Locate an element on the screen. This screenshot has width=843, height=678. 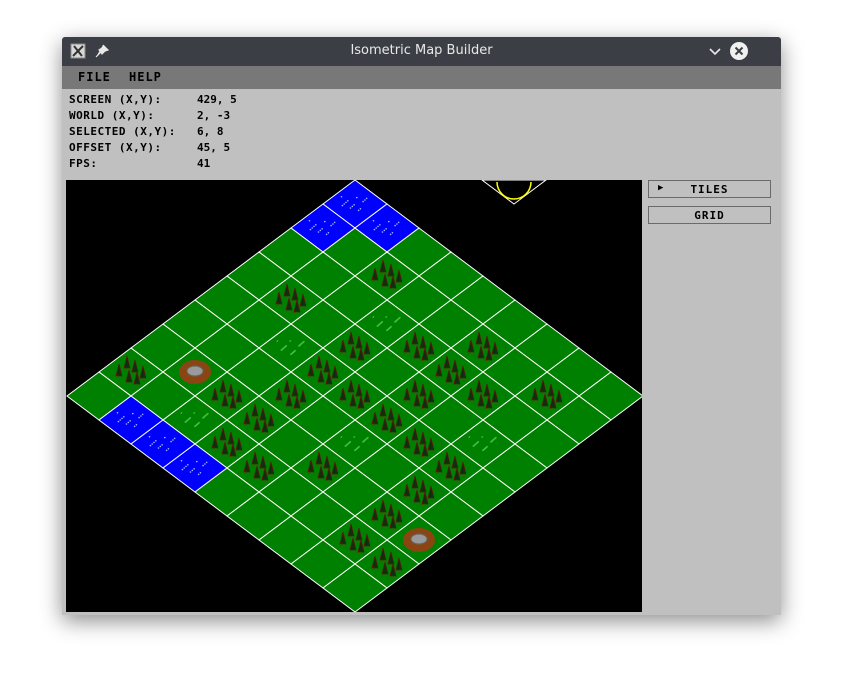
window-title: Isometric Map Builder is located at coordinates (421, 50).